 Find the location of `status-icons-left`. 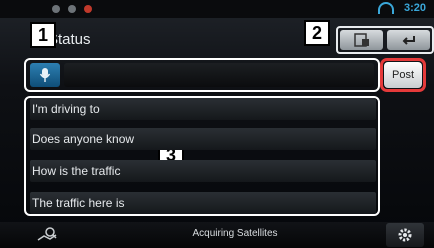

status-icons-left is located at coordinates (72, 9).